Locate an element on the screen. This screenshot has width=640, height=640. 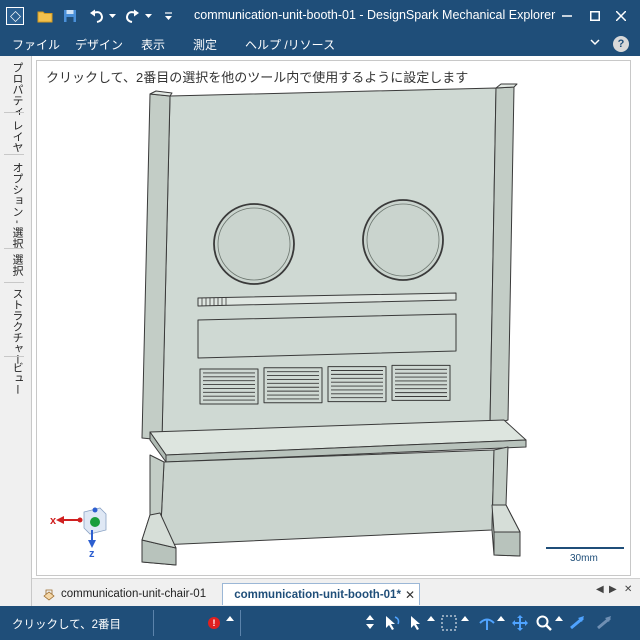
select-dropdown-icon is located at coordinates (431, 618).